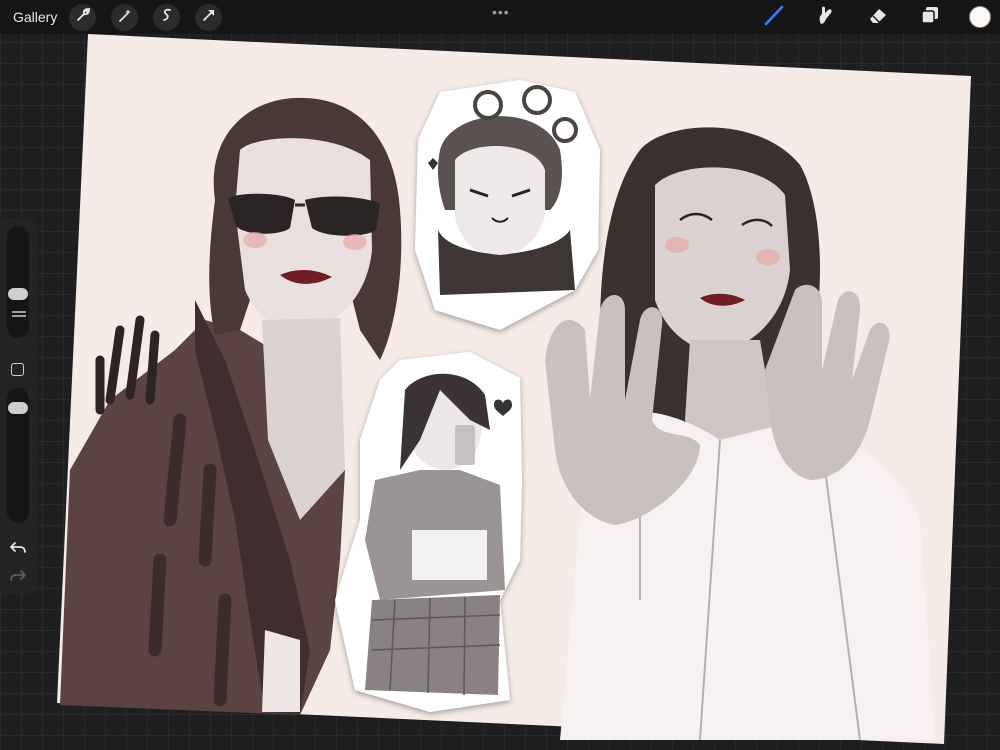  I want to click on layers-icon, so click(930, 17).